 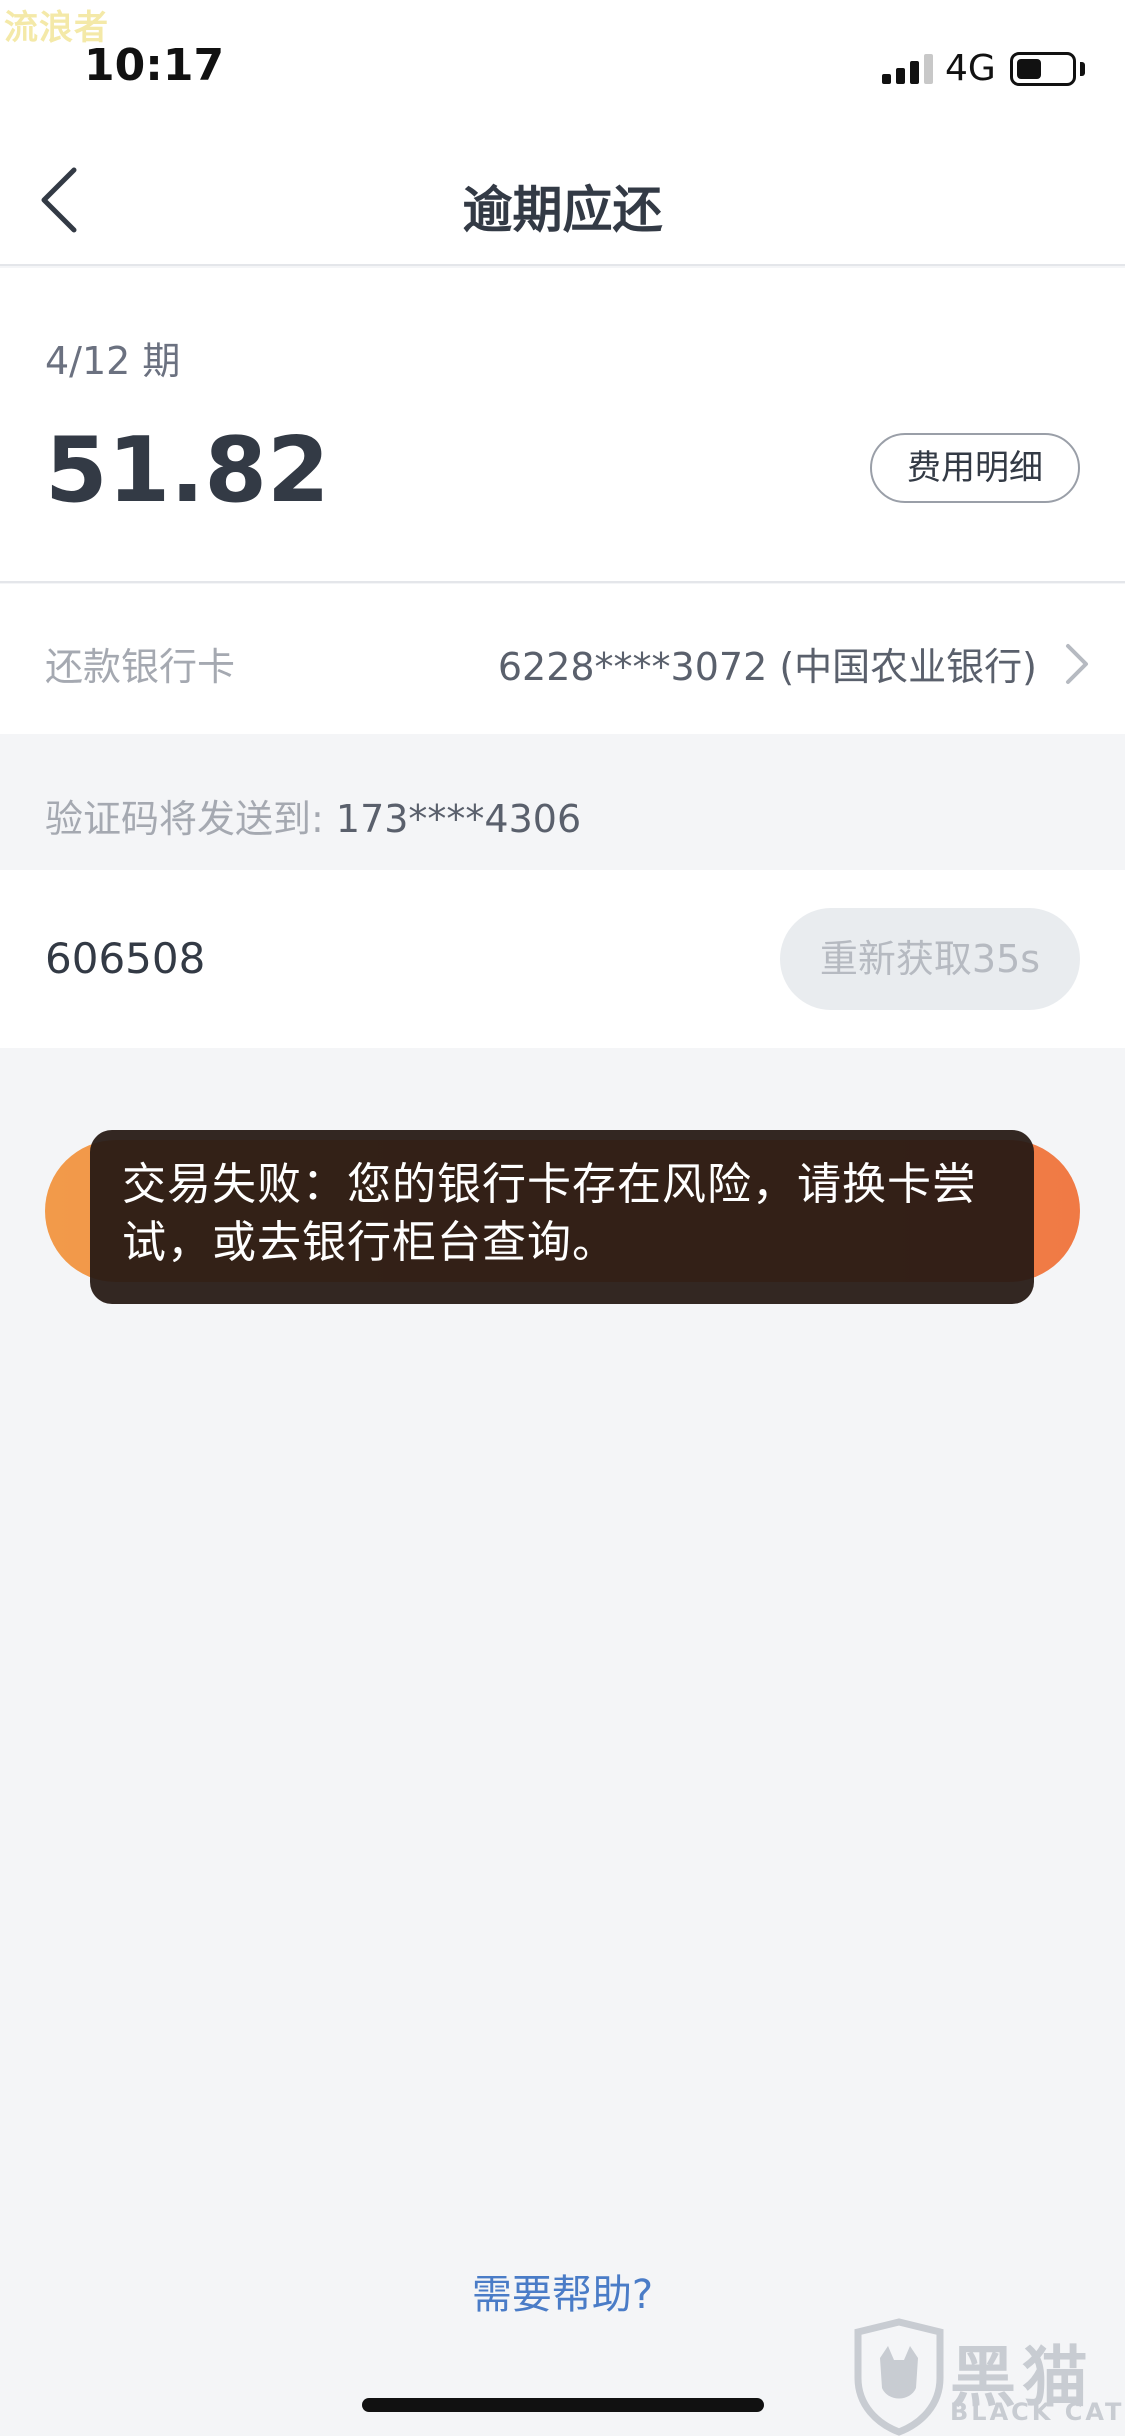 What do you see at coordinates (930, 959) in the screenshot?
I see `resend-code-button: 重新获取35s` at bounding box center [930, 959].